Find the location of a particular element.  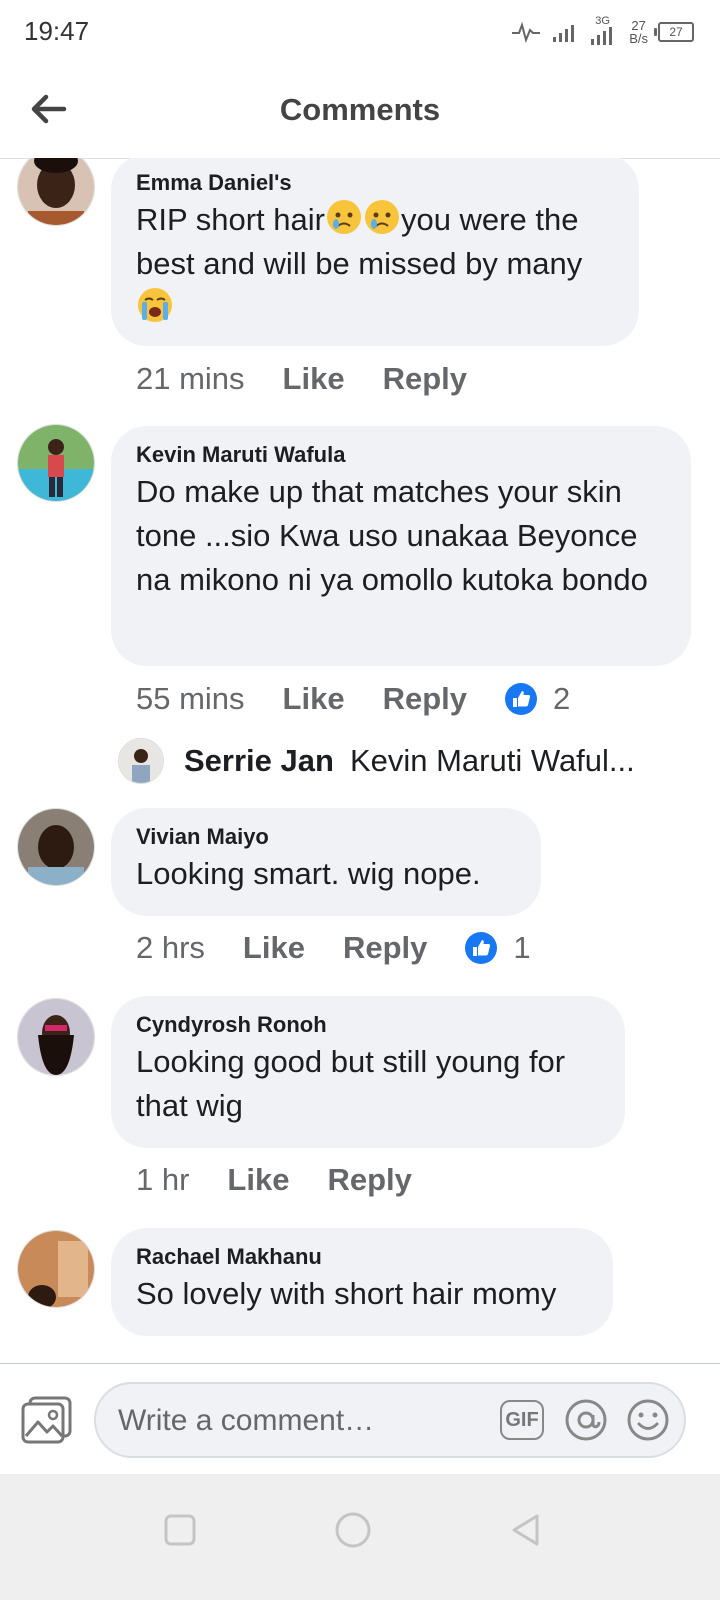

page-title: Comments is located at coordinates (360, 109).